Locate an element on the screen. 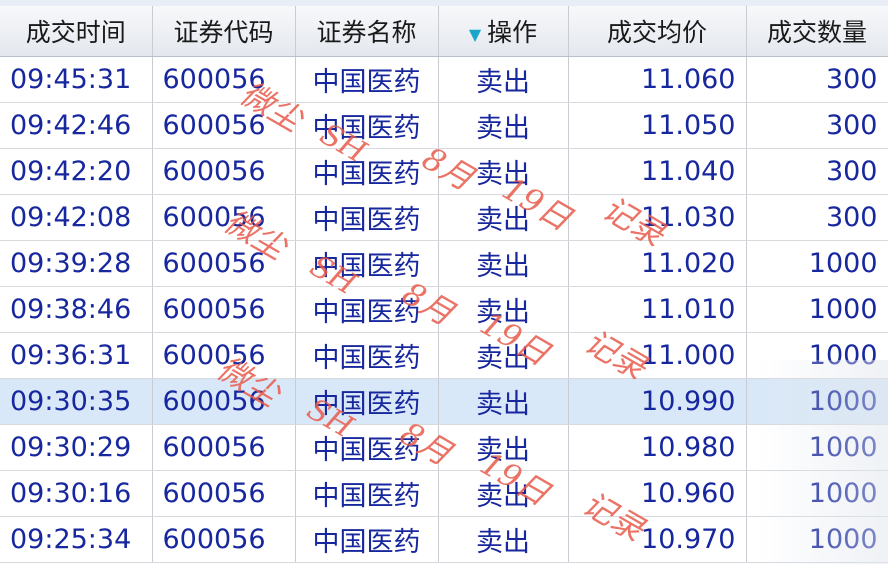 The image size is (888, 564). cell-price: 11.020 is located at coordinates (657, 263).